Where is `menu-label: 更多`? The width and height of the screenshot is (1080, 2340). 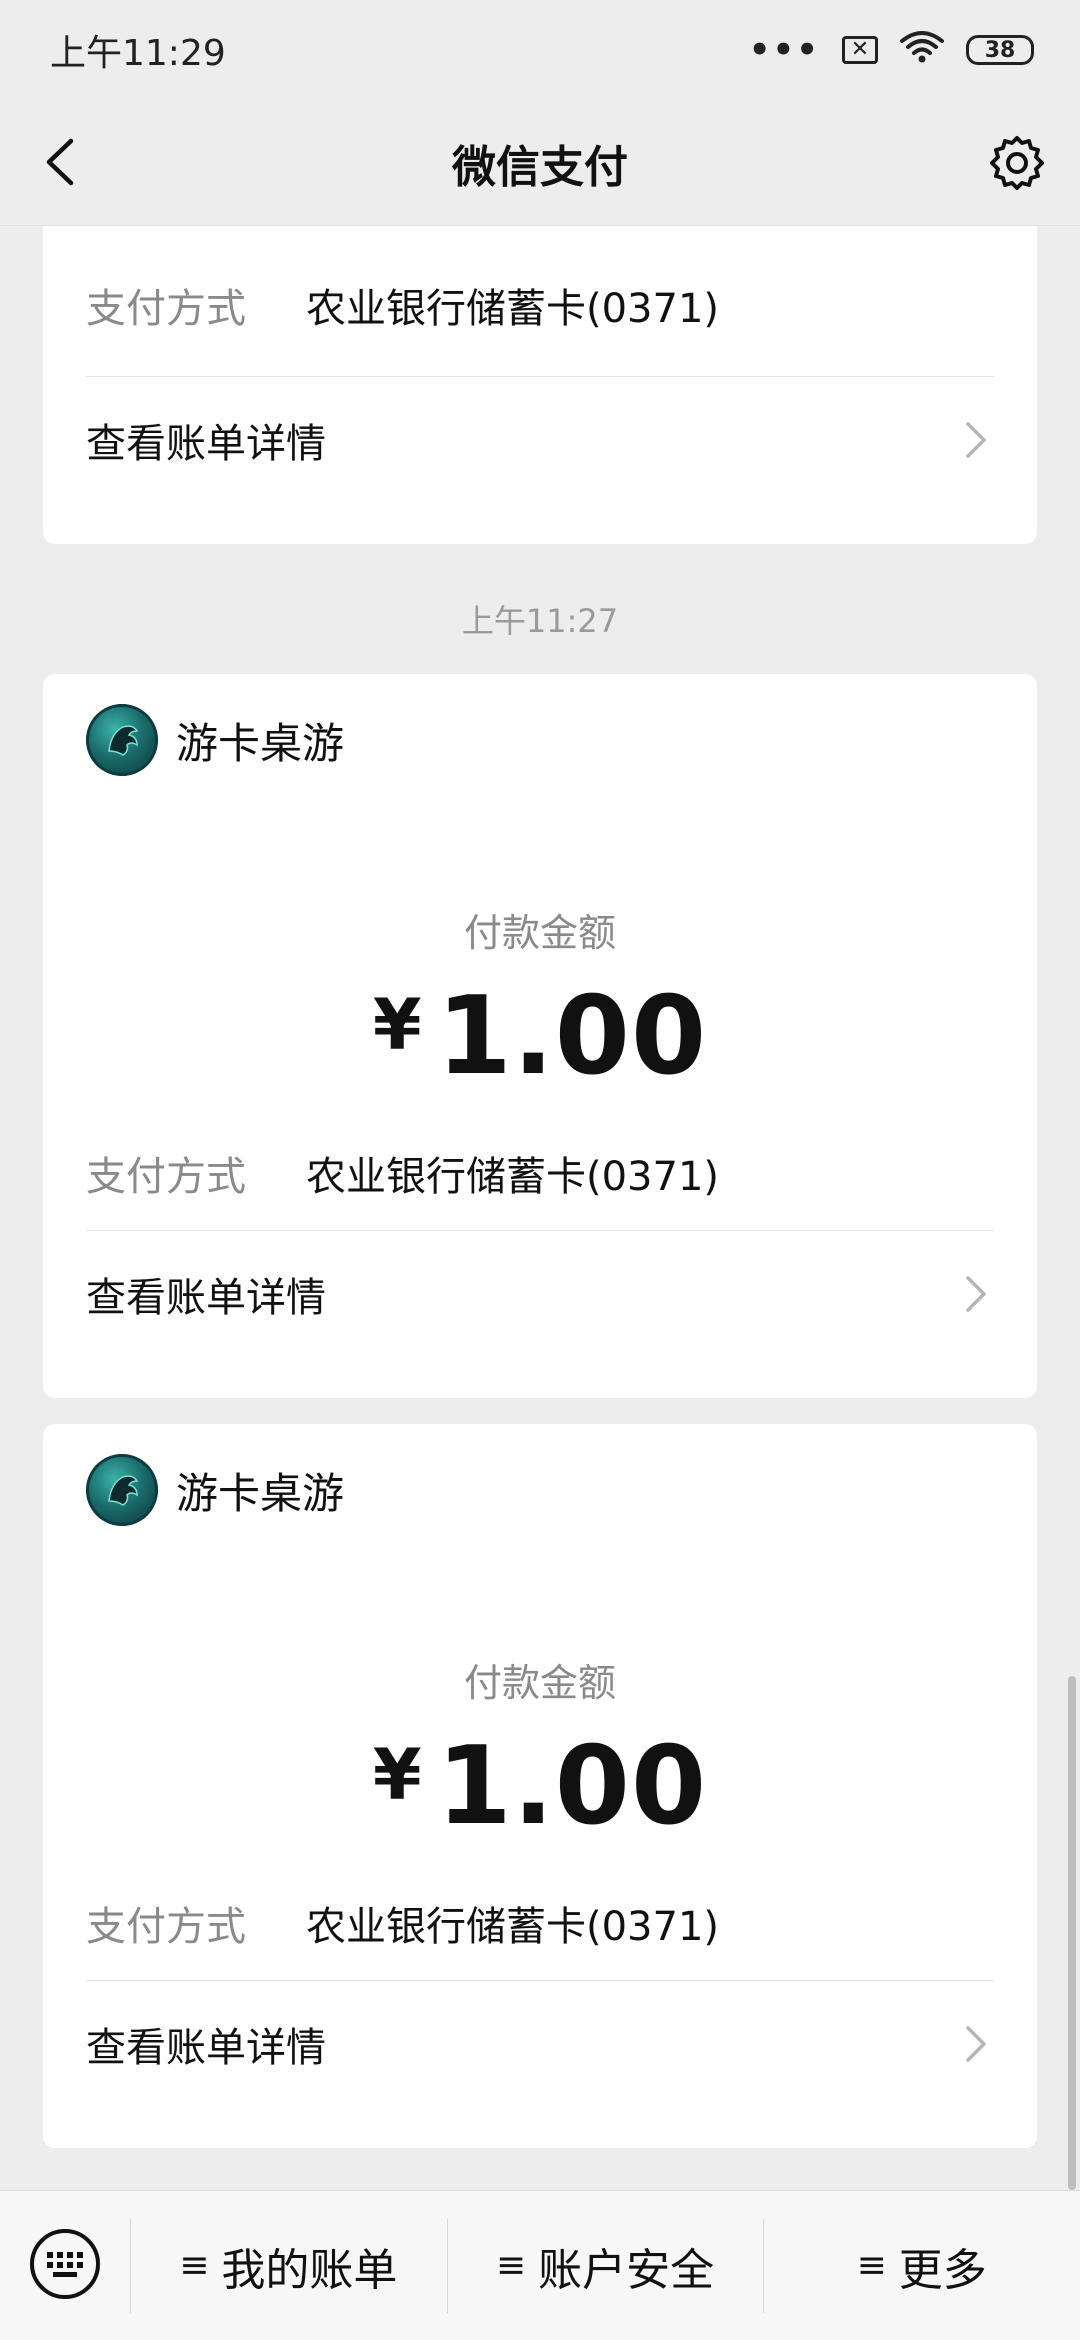
menu-label: 更多 is located at coordinates (942, 2270).